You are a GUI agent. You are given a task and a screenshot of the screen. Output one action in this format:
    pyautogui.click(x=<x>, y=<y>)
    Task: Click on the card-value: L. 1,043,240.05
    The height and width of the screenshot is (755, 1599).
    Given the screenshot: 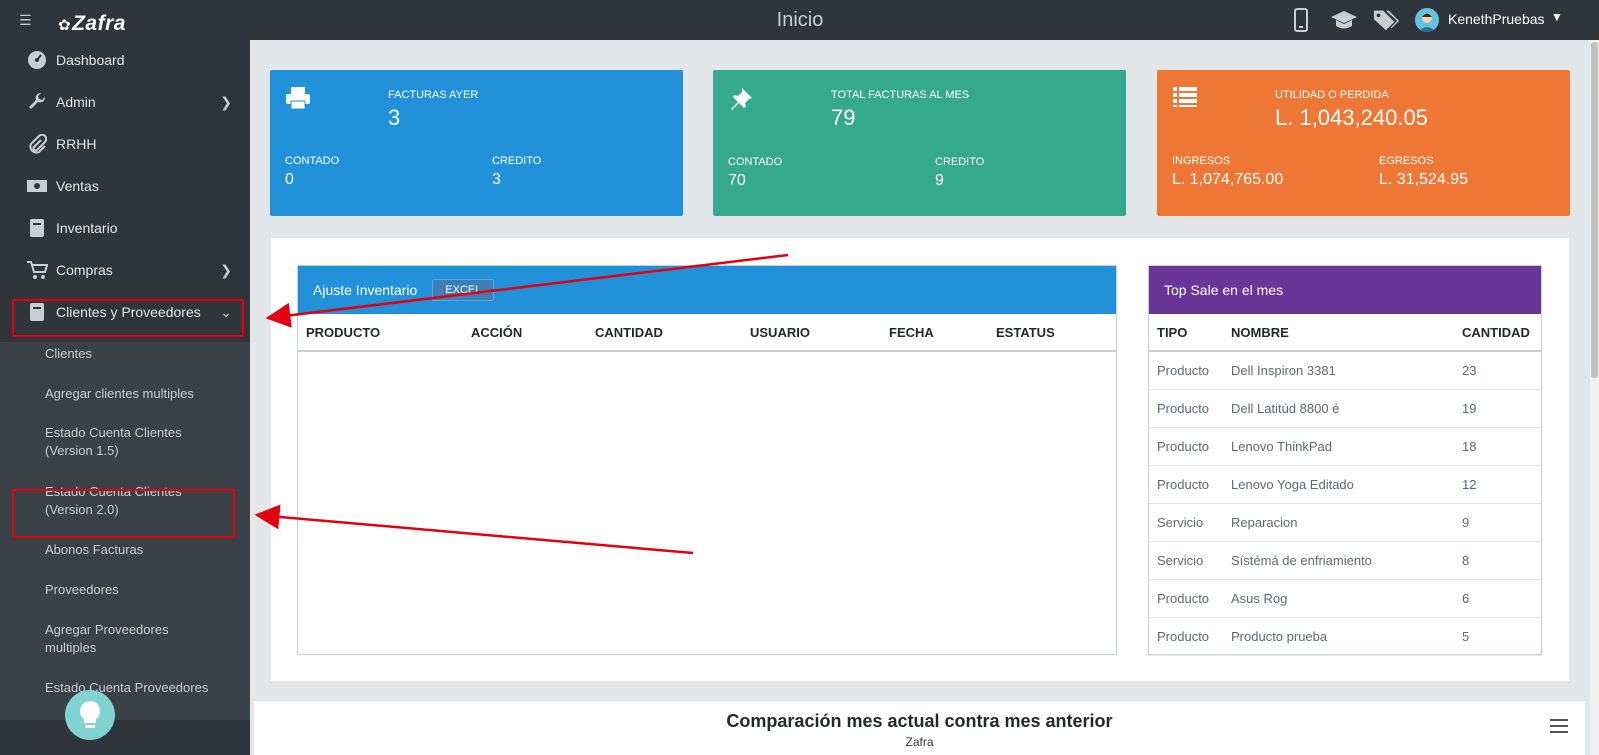 What is the action you would take?
    pyautogui.click(x=1351, y=117)
    